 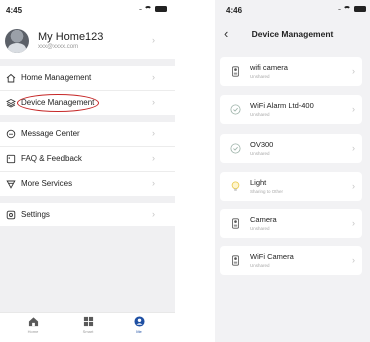 I want to click on status-time: 4:46, so click(x=234, y=10).